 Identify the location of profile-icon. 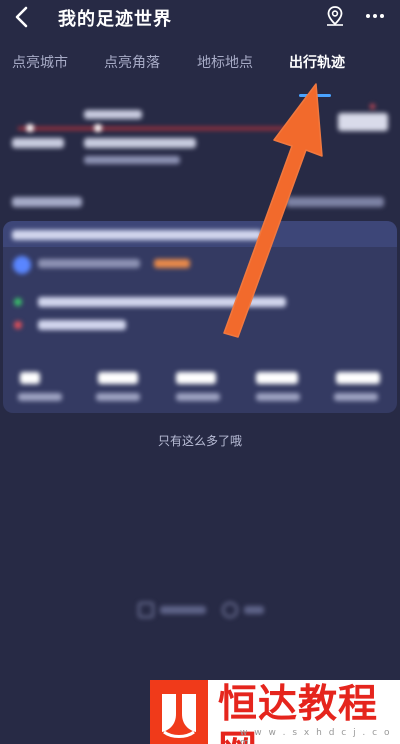
(230, 610).